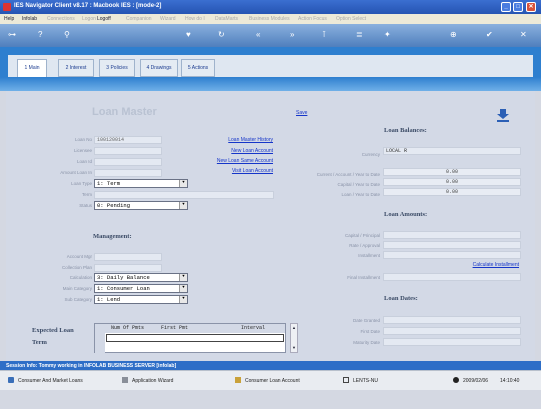  What do you see at coordinates (195, 338) in the screenshot?
I see `grid-row-input` at bounding box center [195, 338].